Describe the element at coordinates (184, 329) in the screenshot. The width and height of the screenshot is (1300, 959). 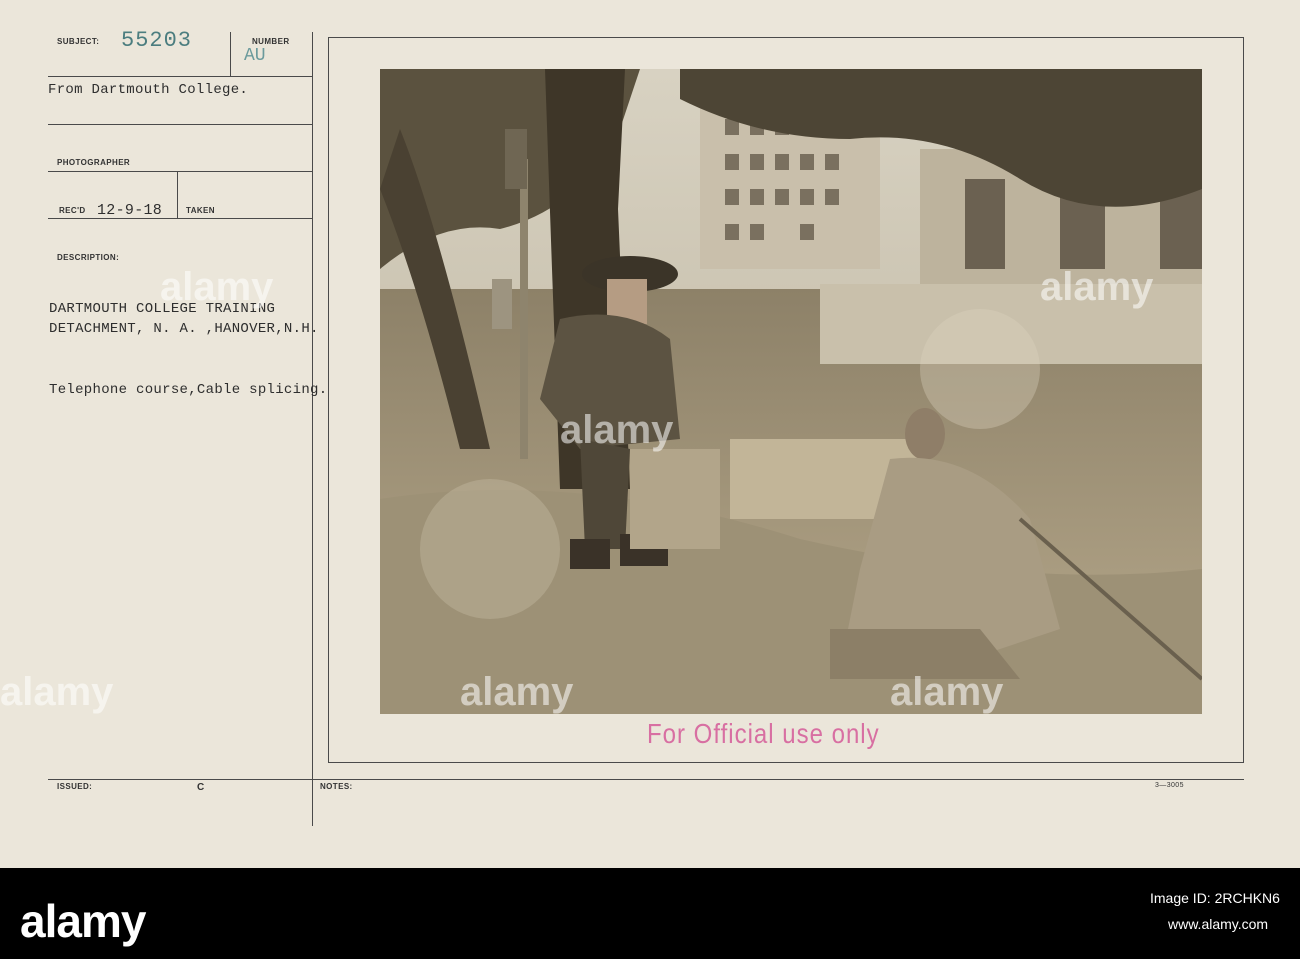
I see `description-line-2: DETACHMENT, N. A. ,HANOVER,N.H.` at that location.